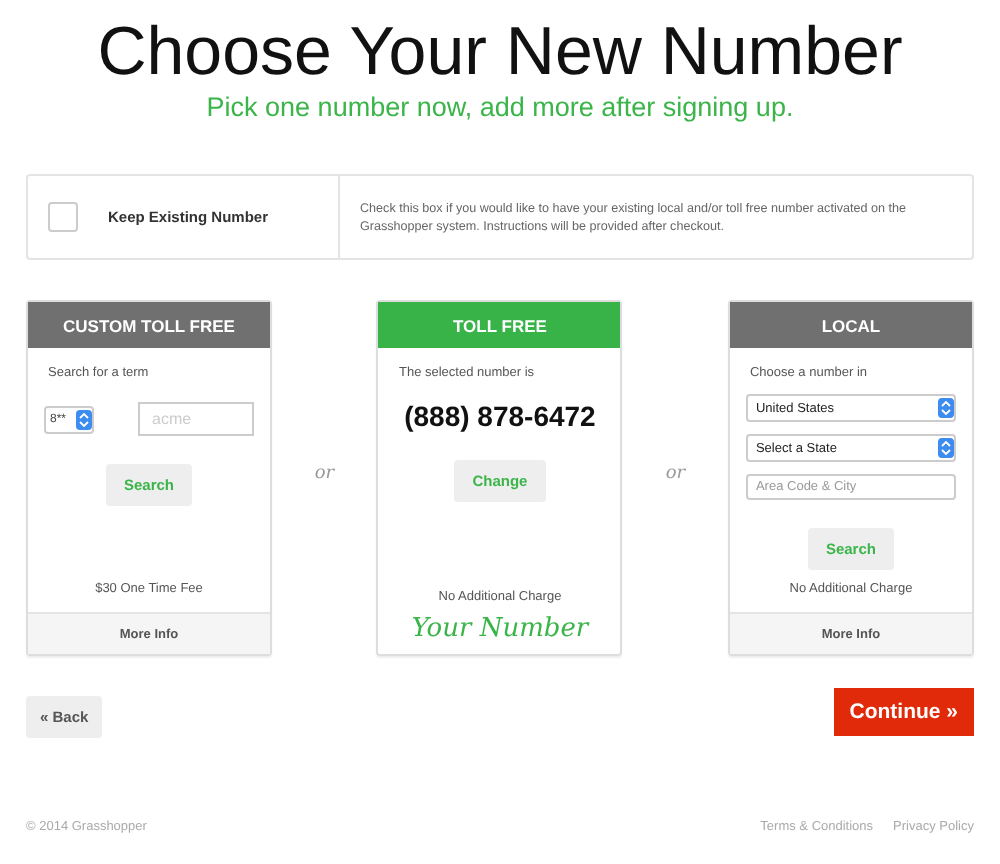 This screenshot has height=864, width=1000. What do you see at coordinates (499, 325) in the screenshot?
I see `card-header: TOLL FREE` at bounding box center [499, 325].